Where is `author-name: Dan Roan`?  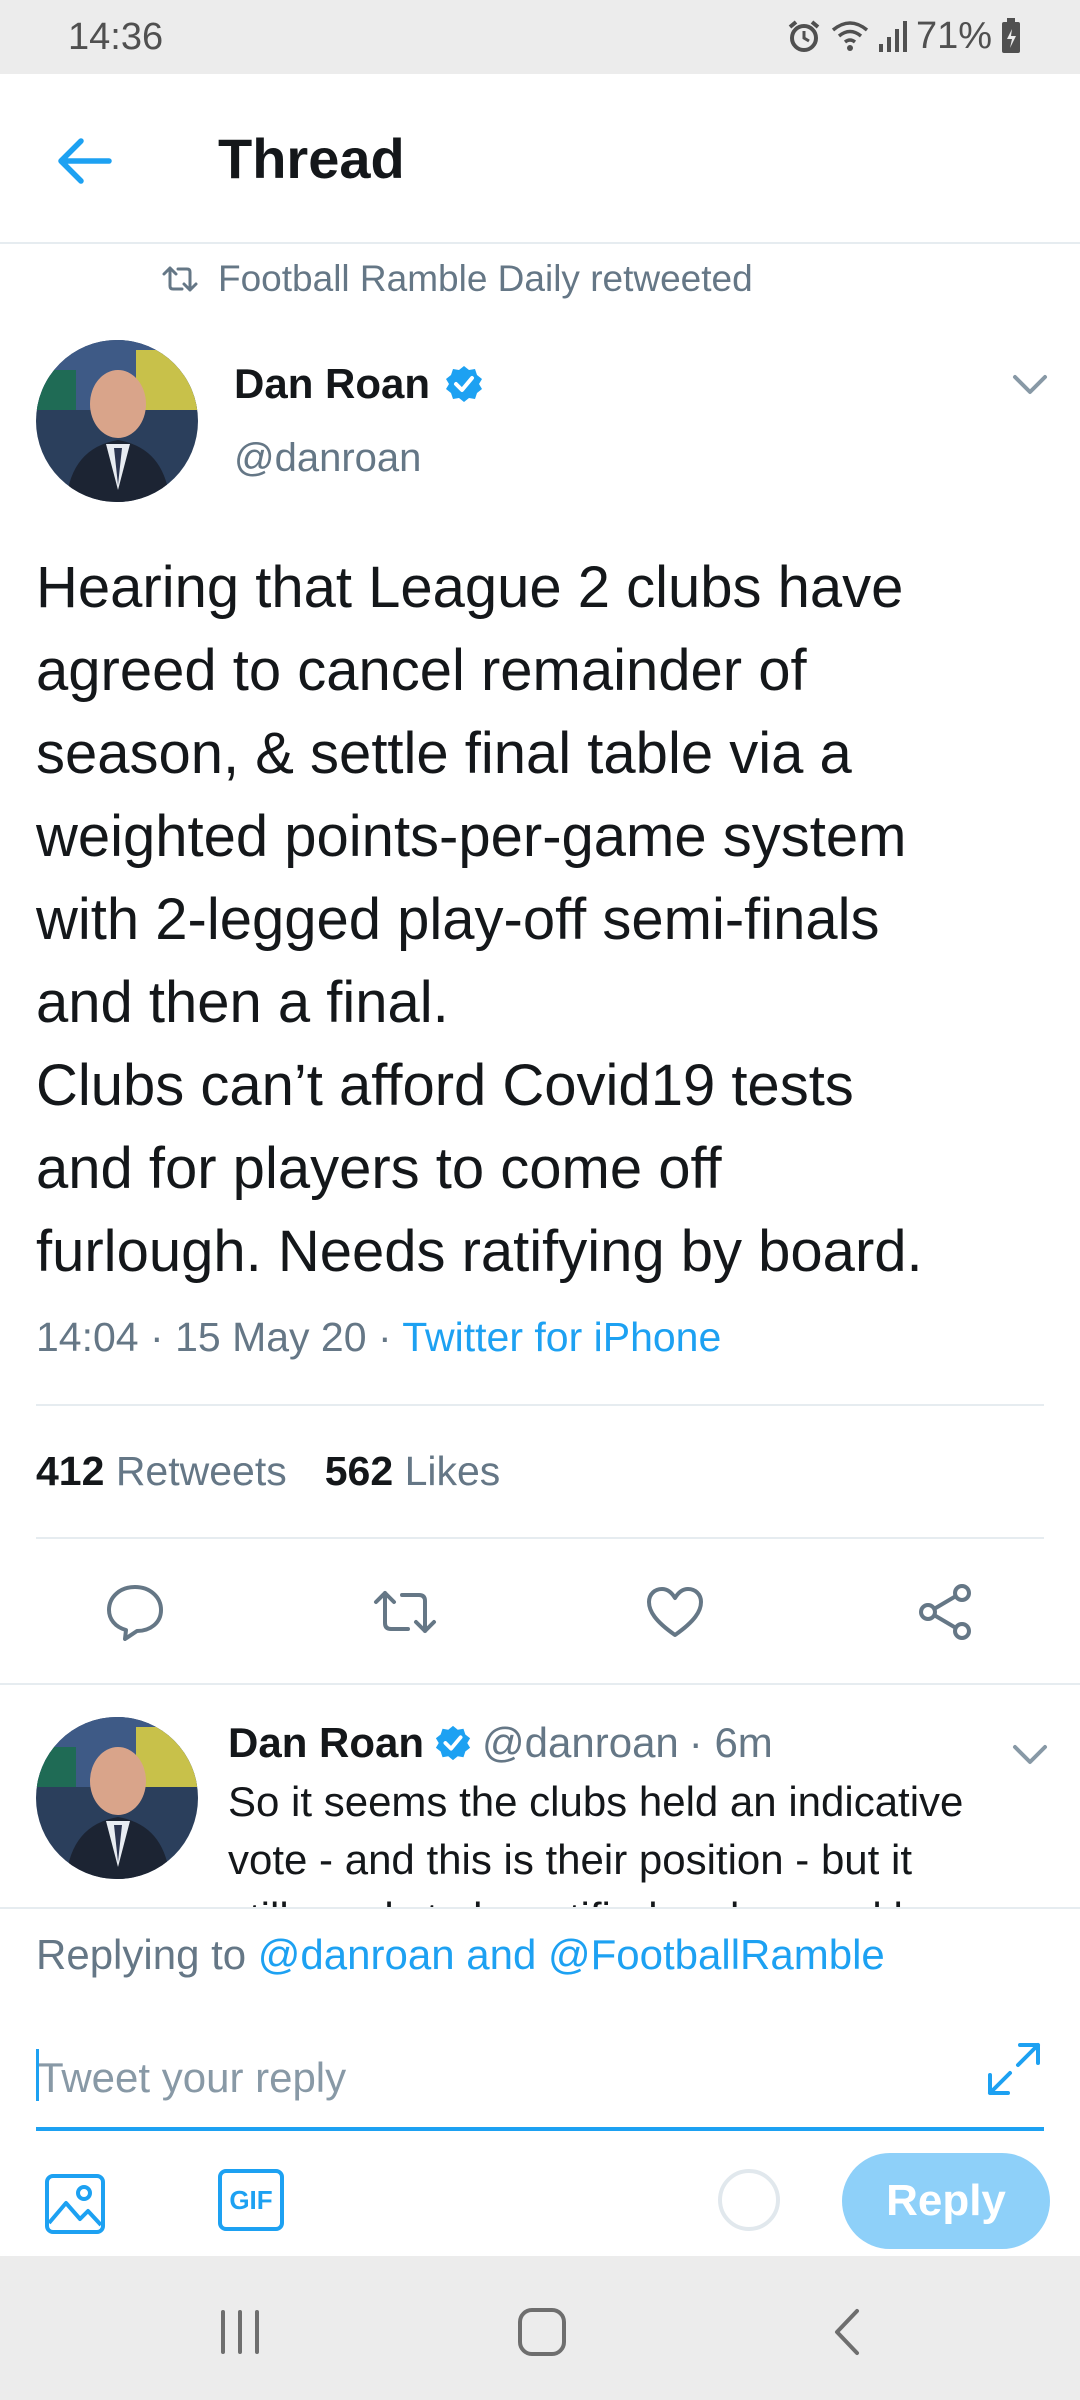 author-name: Dan Roan is located at coordinates (359, 384).